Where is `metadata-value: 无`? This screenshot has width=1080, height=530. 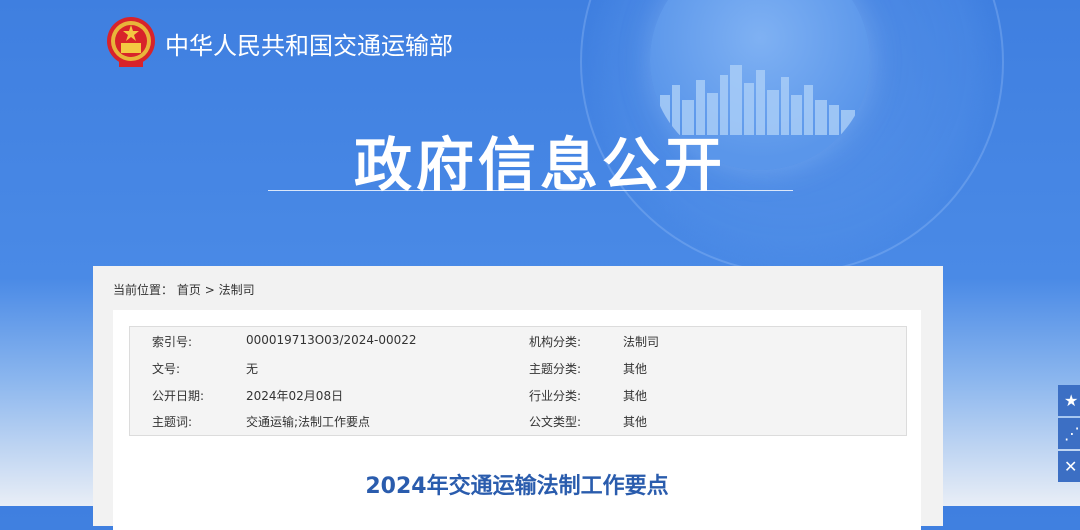
metadata-value: 无 is located at coordinates (252, 369).